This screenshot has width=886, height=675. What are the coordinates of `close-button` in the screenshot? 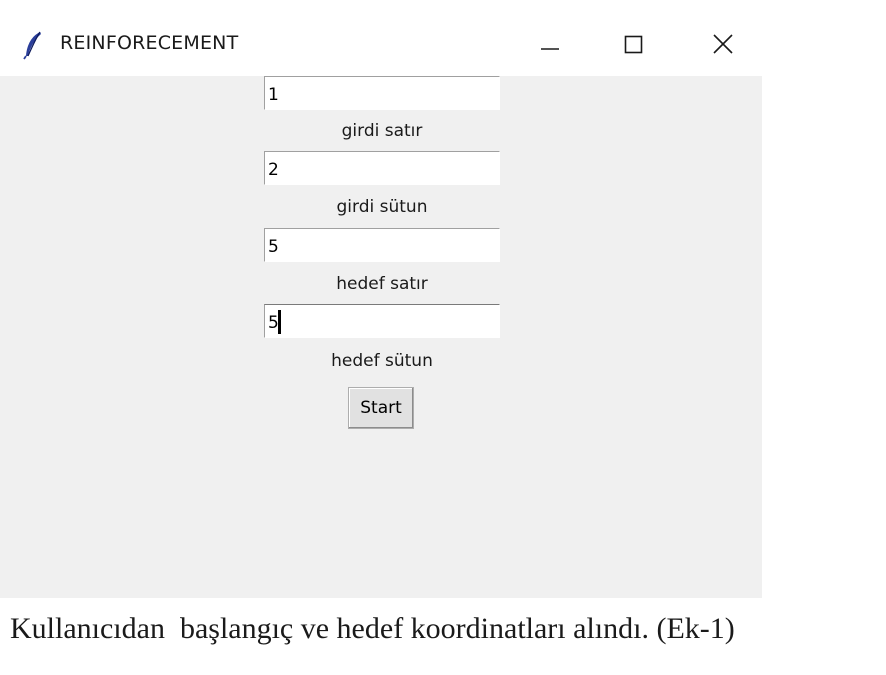 It's located at (723, 44).